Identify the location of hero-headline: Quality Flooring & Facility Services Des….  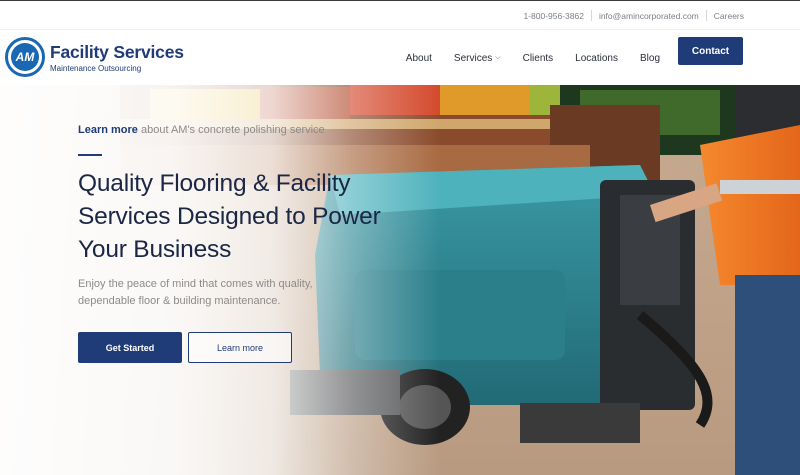
(229, 216).